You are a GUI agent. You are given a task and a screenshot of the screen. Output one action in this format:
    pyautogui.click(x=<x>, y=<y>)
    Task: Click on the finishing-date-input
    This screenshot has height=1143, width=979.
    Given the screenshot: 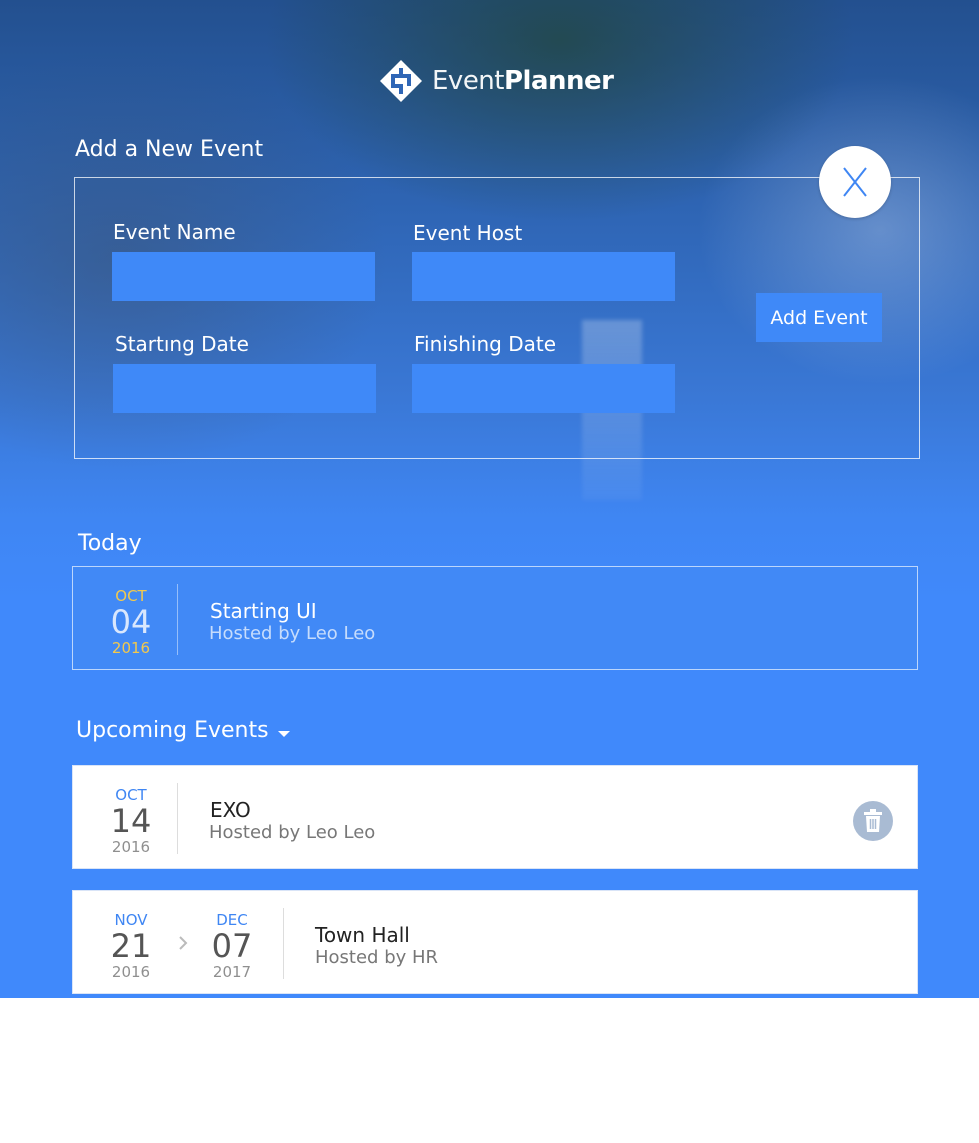 What is the action you would take?
    pyautogui.click(x=543, y=388)
    